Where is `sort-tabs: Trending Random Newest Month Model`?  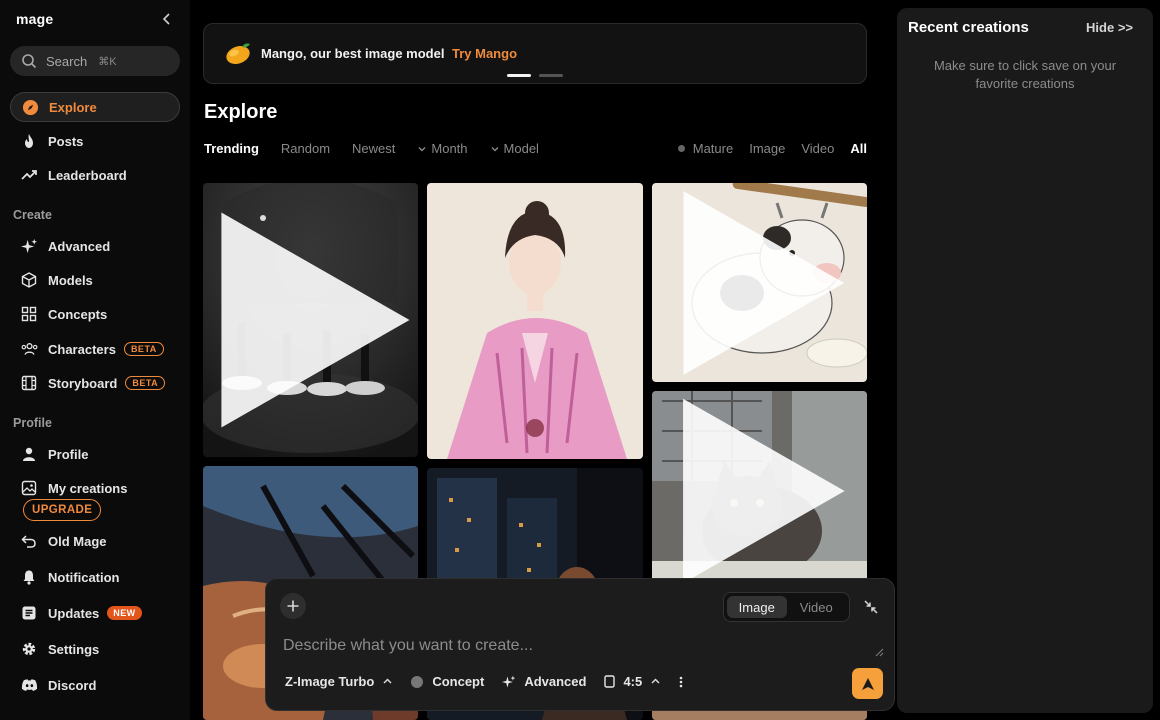
sort-tabs: Trending Random Newest Month Model is located at coordinates (382, 148).